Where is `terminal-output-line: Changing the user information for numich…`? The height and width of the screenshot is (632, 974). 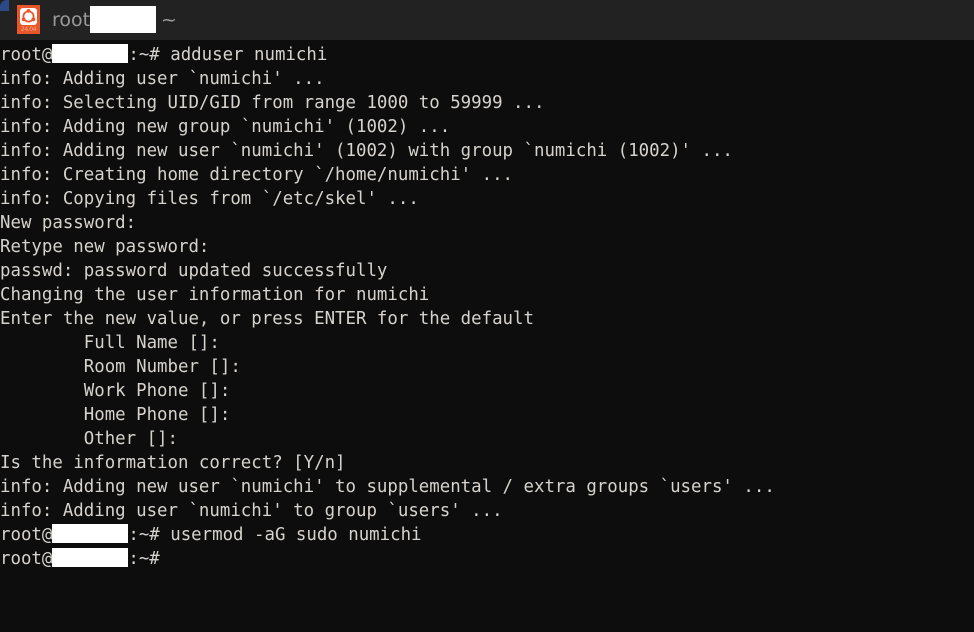 terminal-output-line: Changing the user information for numich… is located at coordinates (215, 295).